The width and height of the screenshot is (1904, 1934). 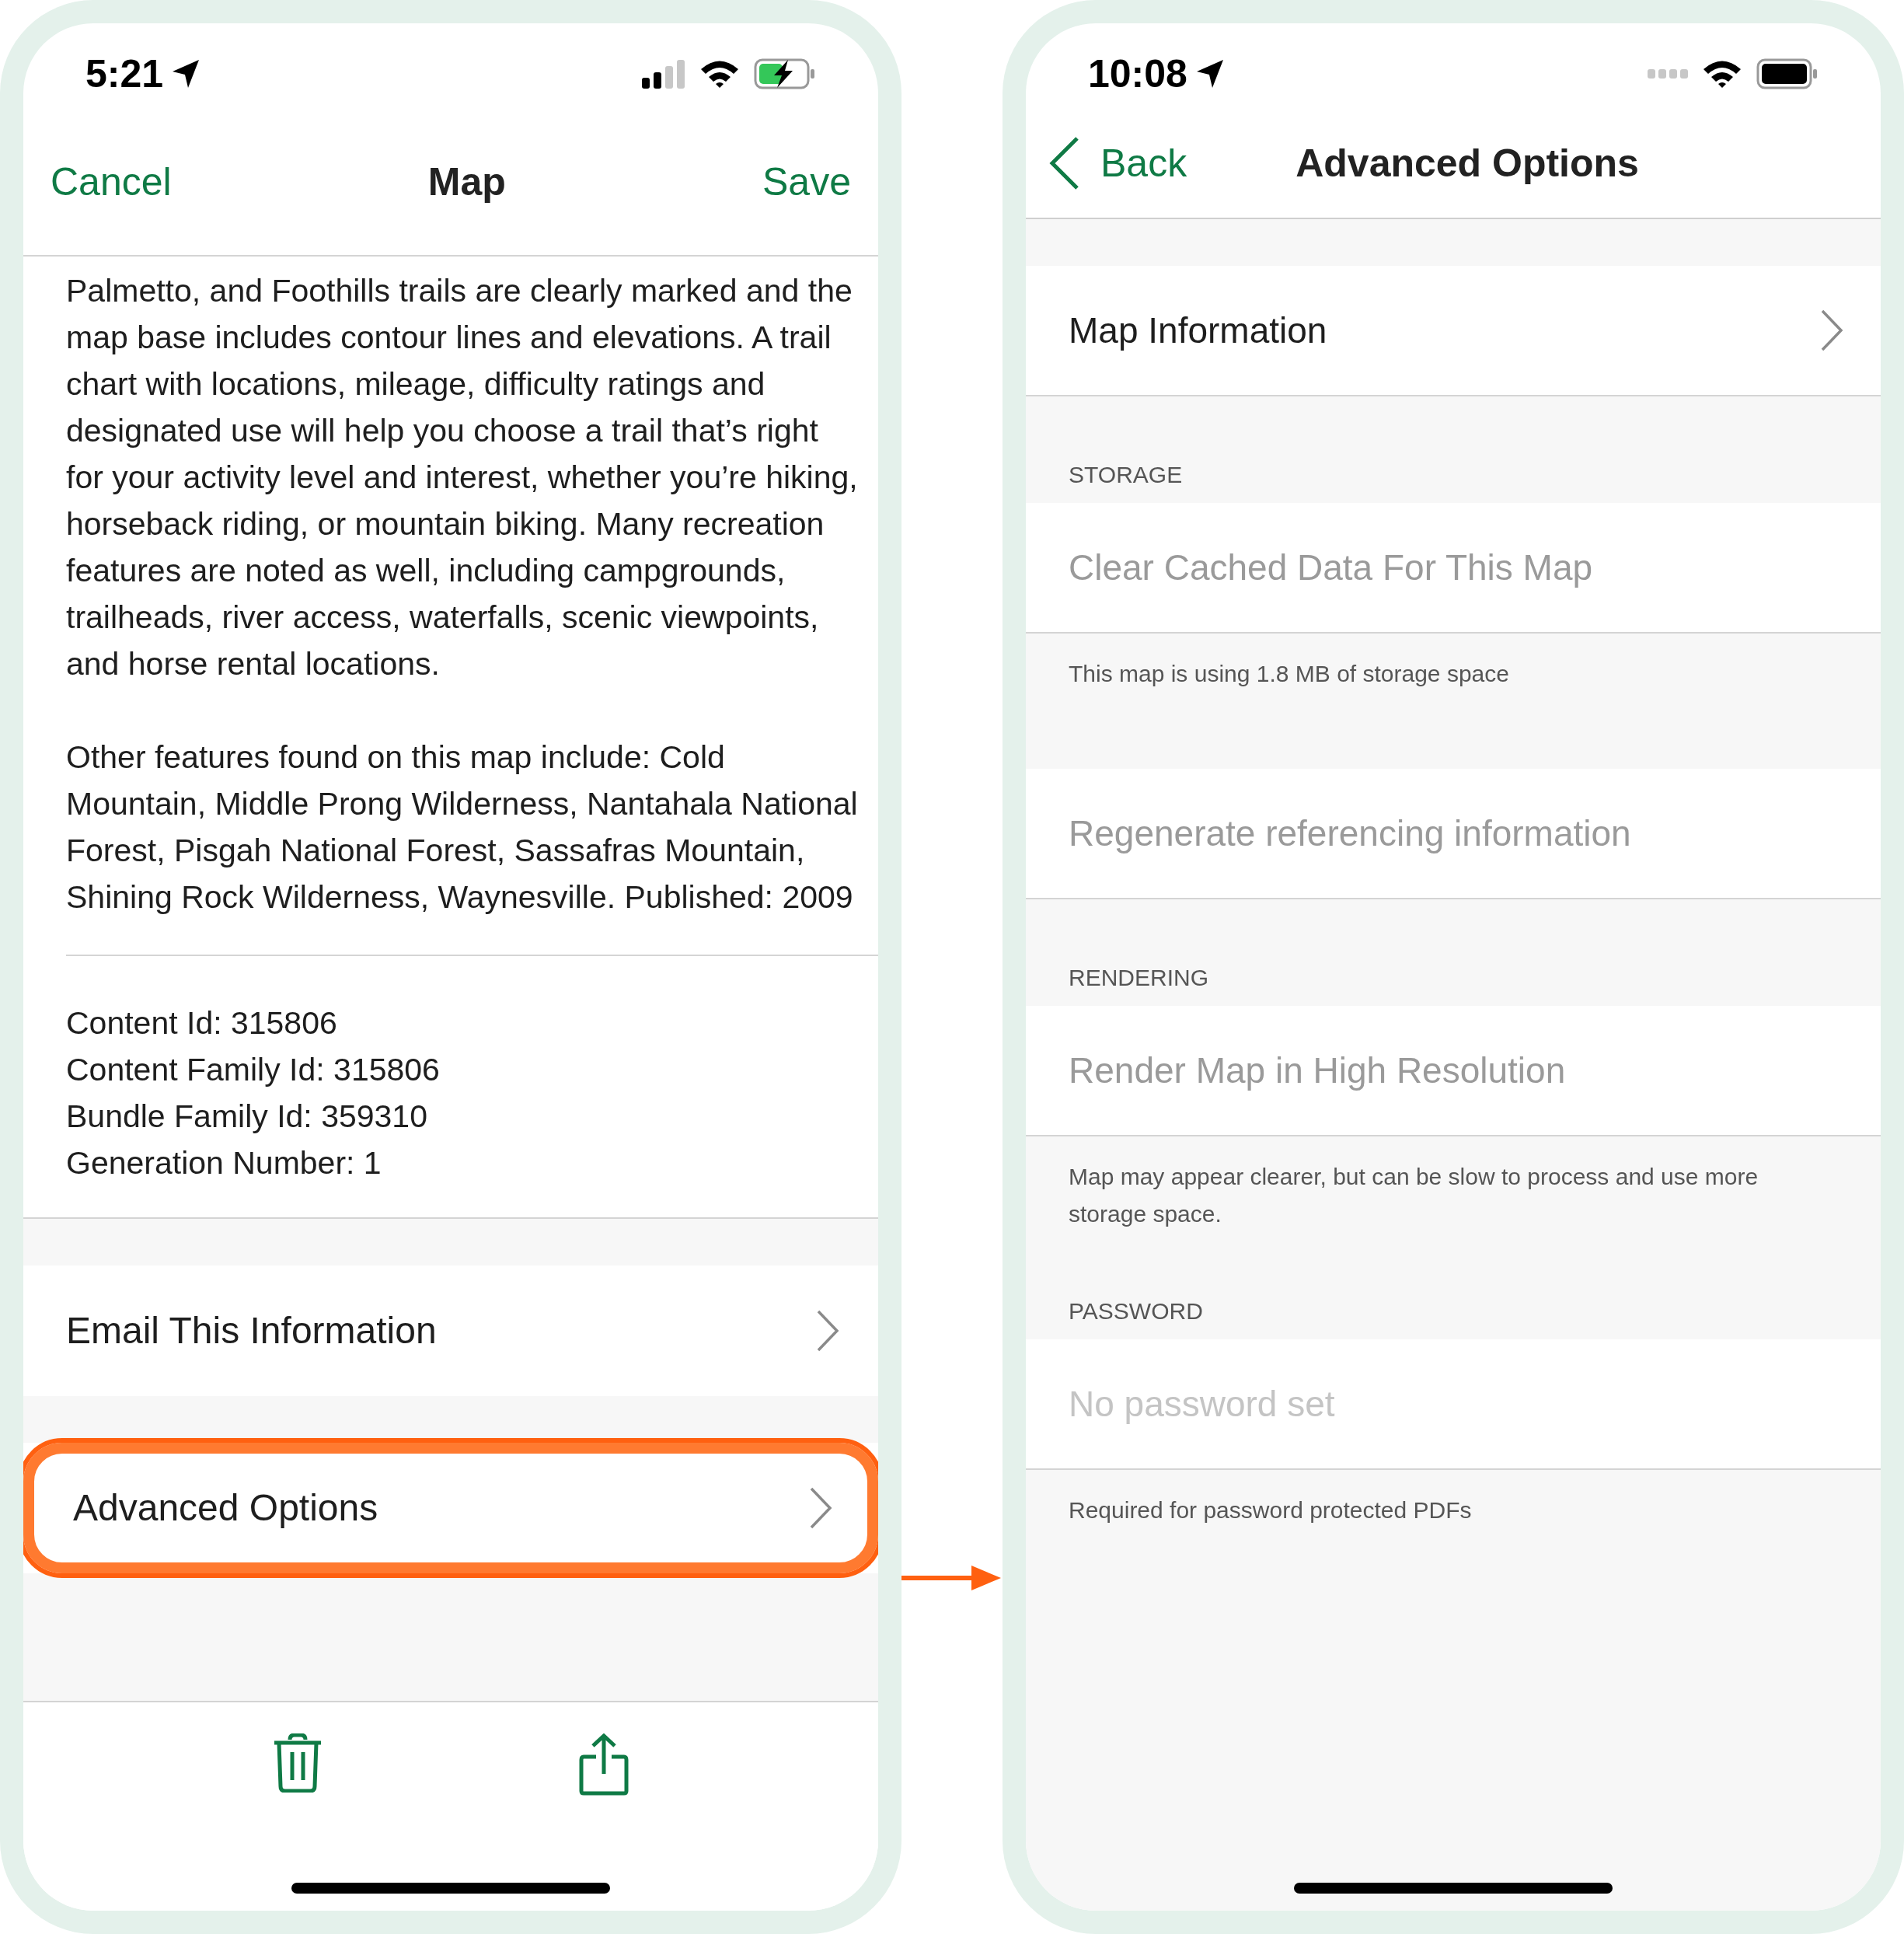 What do you see at coordinates (1118, 163) in the screenshot?
I see `back-button: Back` at bounding box center [1118, 163].